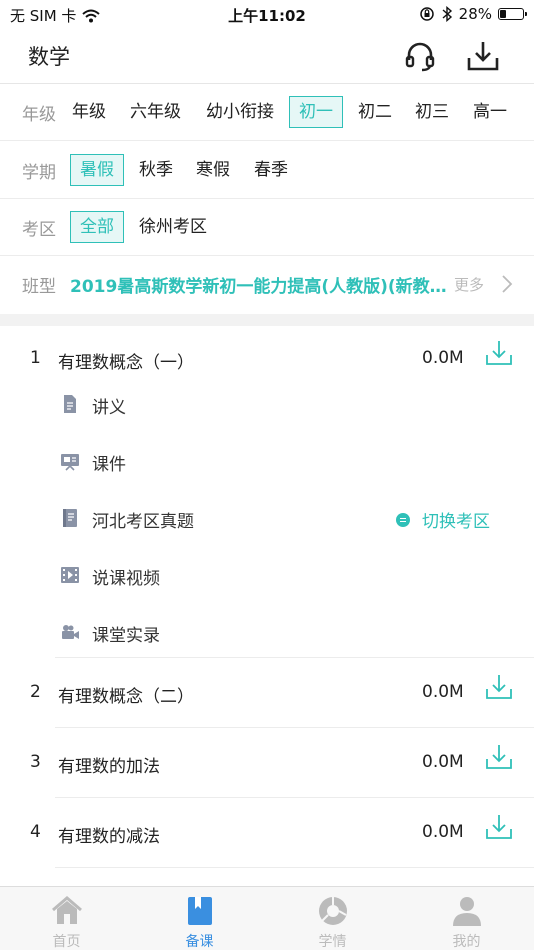  I want to click on tab-analytics: 学情, so click(332, 918).